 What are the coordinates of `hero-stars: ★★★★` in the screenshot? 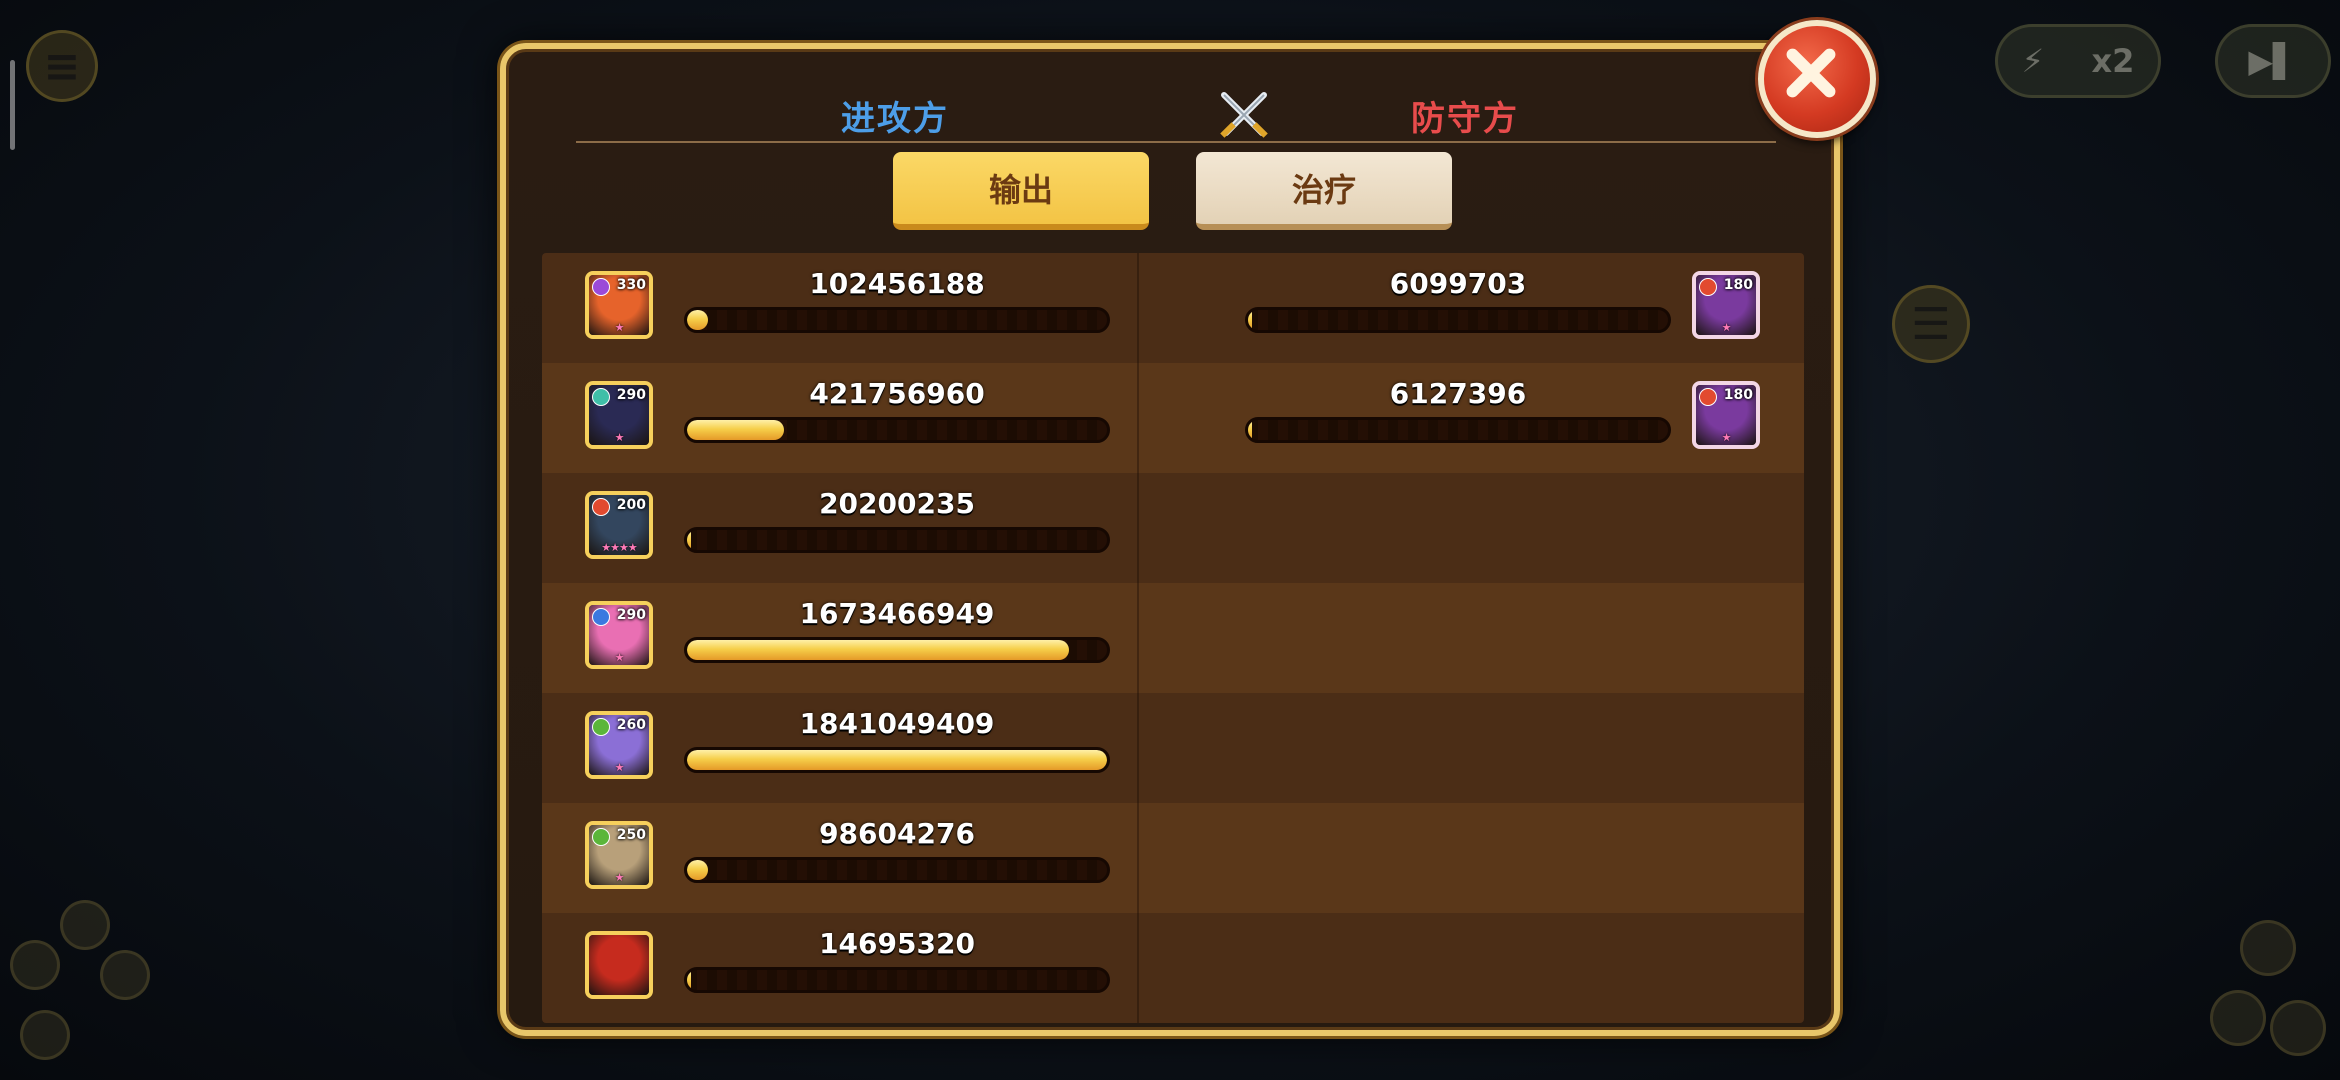 It's located at (619, 547).